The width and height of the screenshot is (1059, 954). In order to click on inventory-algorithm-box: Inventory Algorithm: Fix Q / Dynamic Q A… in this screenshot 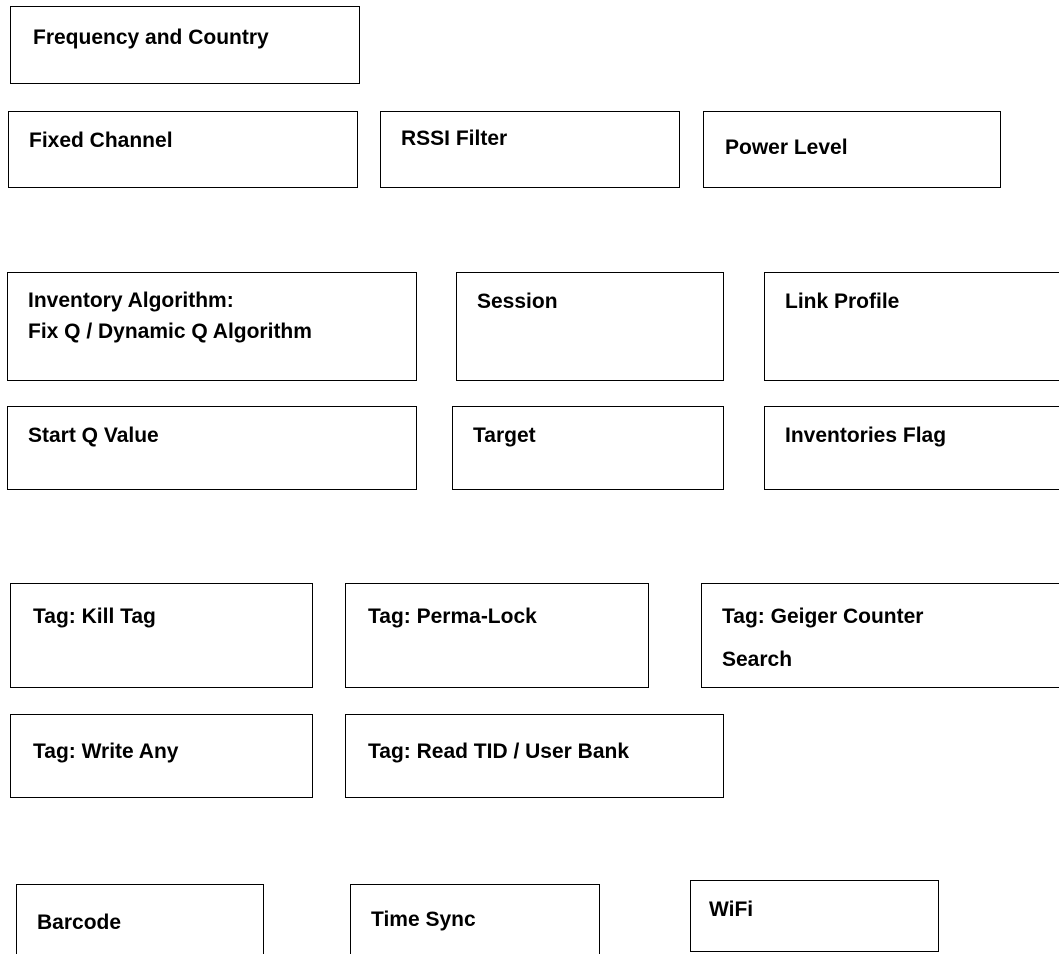, I will do `click(212, 326)`.